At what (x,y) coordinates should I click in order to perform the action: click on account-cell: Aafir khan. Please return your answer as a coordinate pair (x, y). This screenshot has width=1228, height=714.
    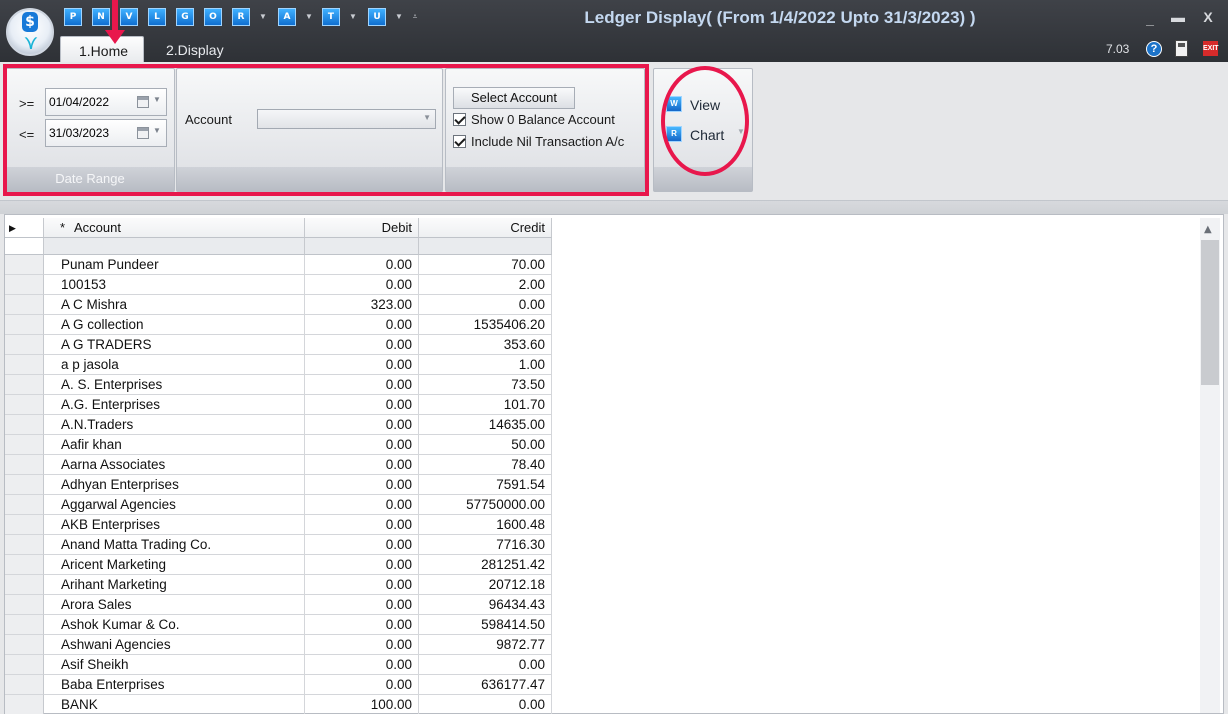
    Looking at the image, I should click on (174, 445).